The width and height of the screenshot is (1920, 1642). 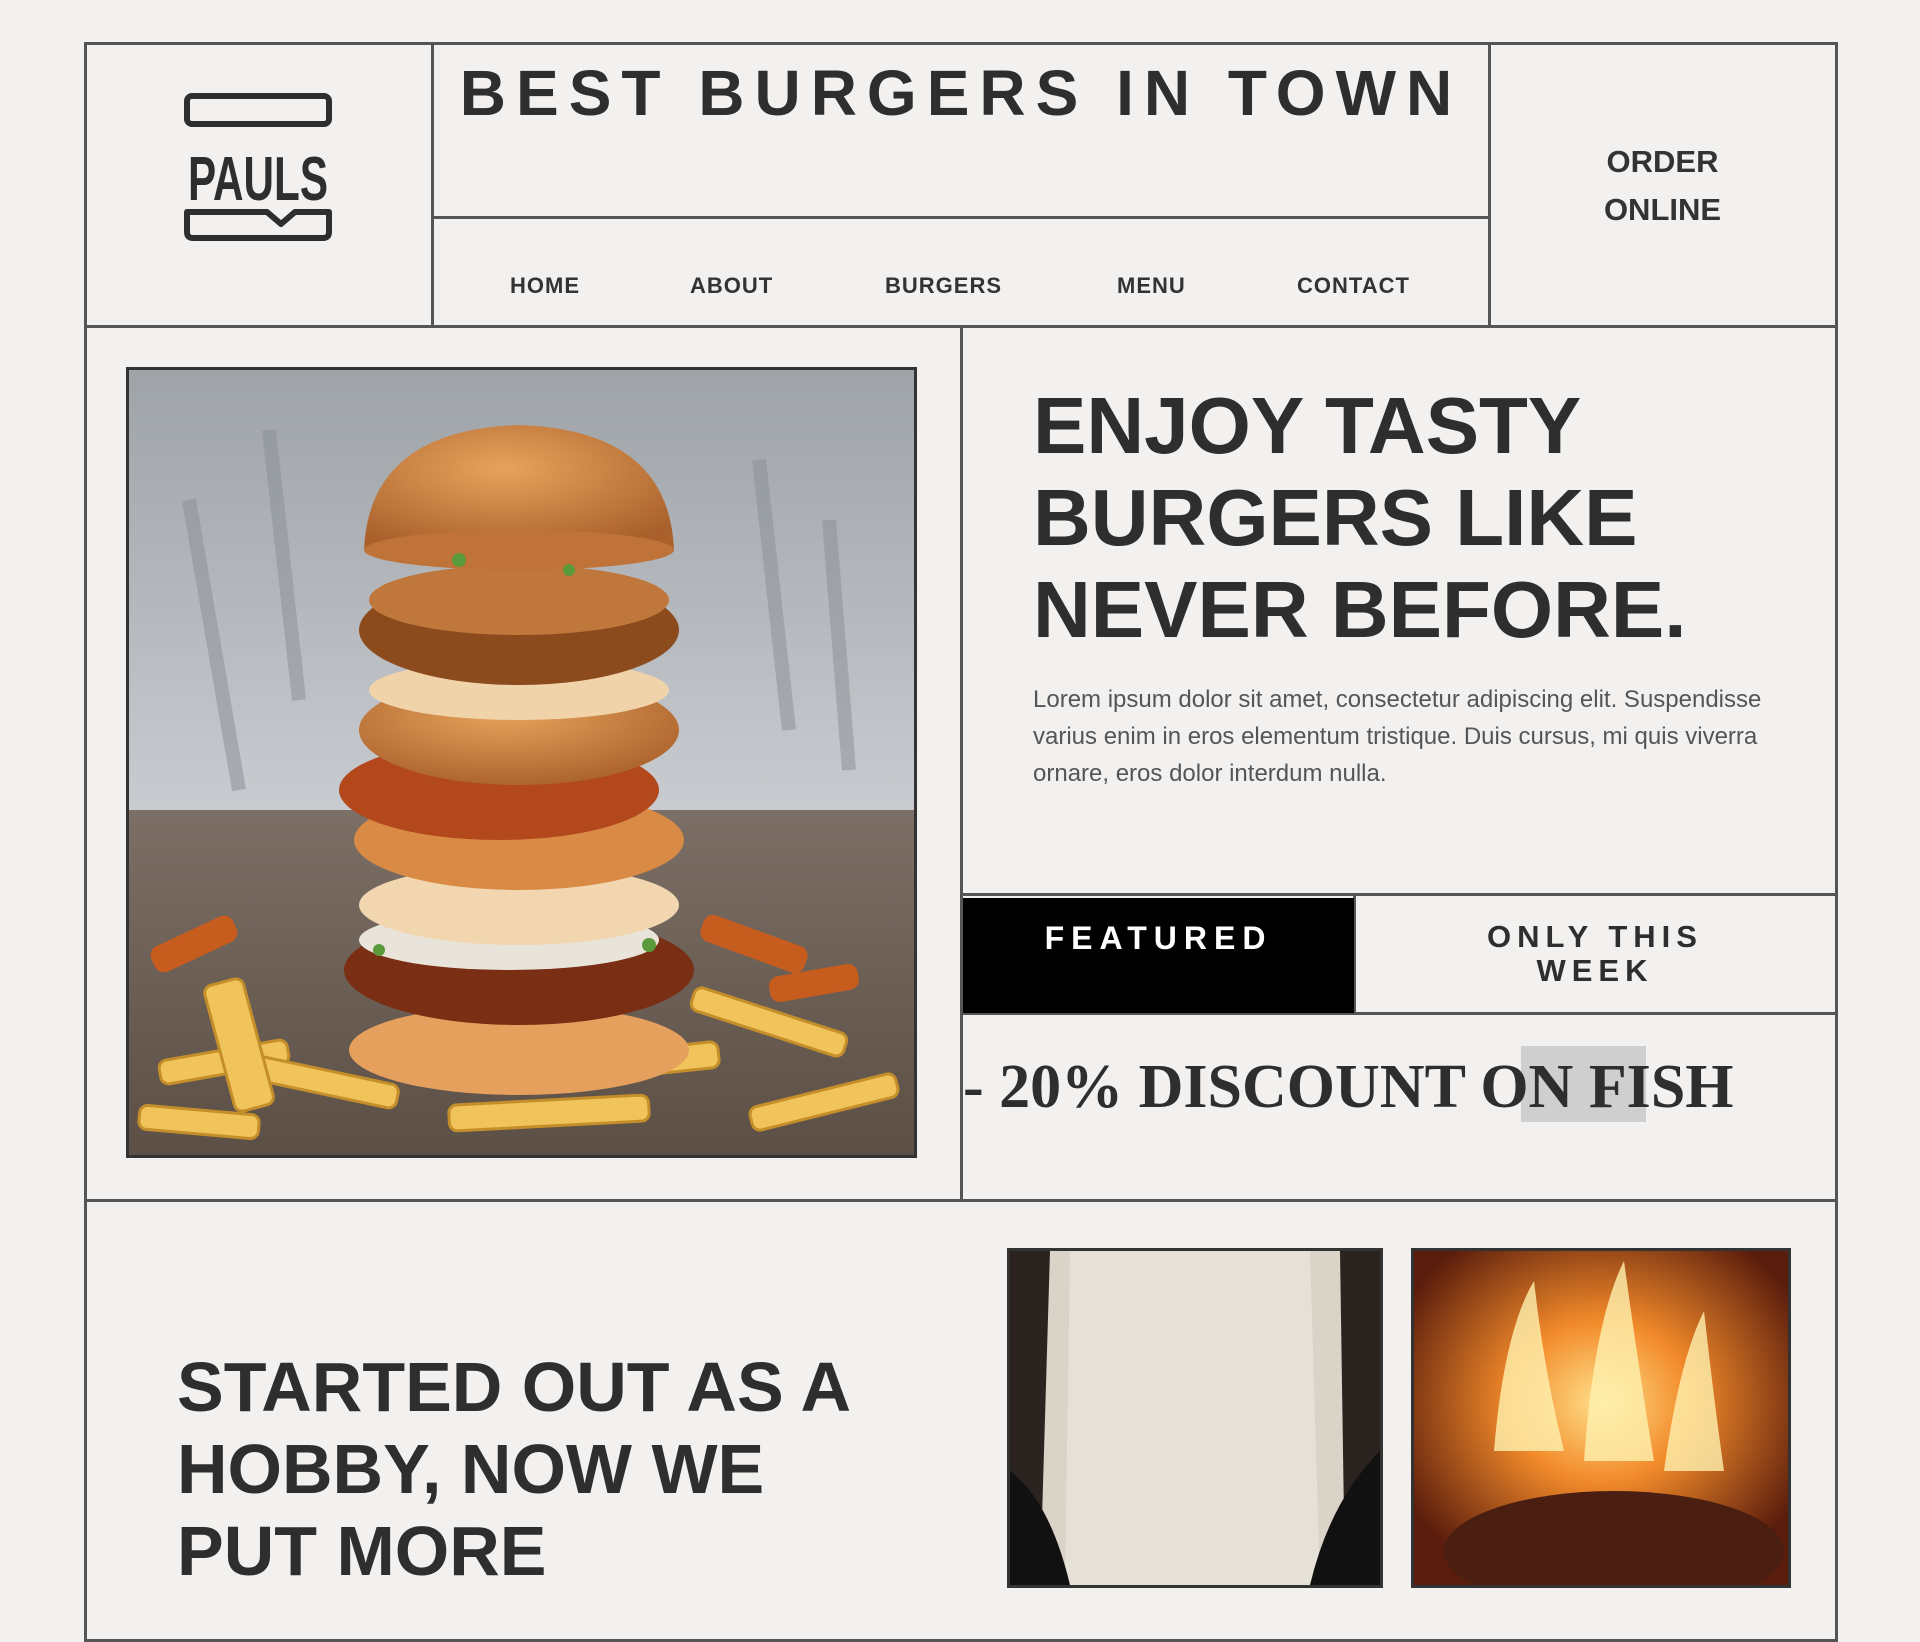 I want to click on only-line-1: ONLY THIS, so click(x=1595, y=936).